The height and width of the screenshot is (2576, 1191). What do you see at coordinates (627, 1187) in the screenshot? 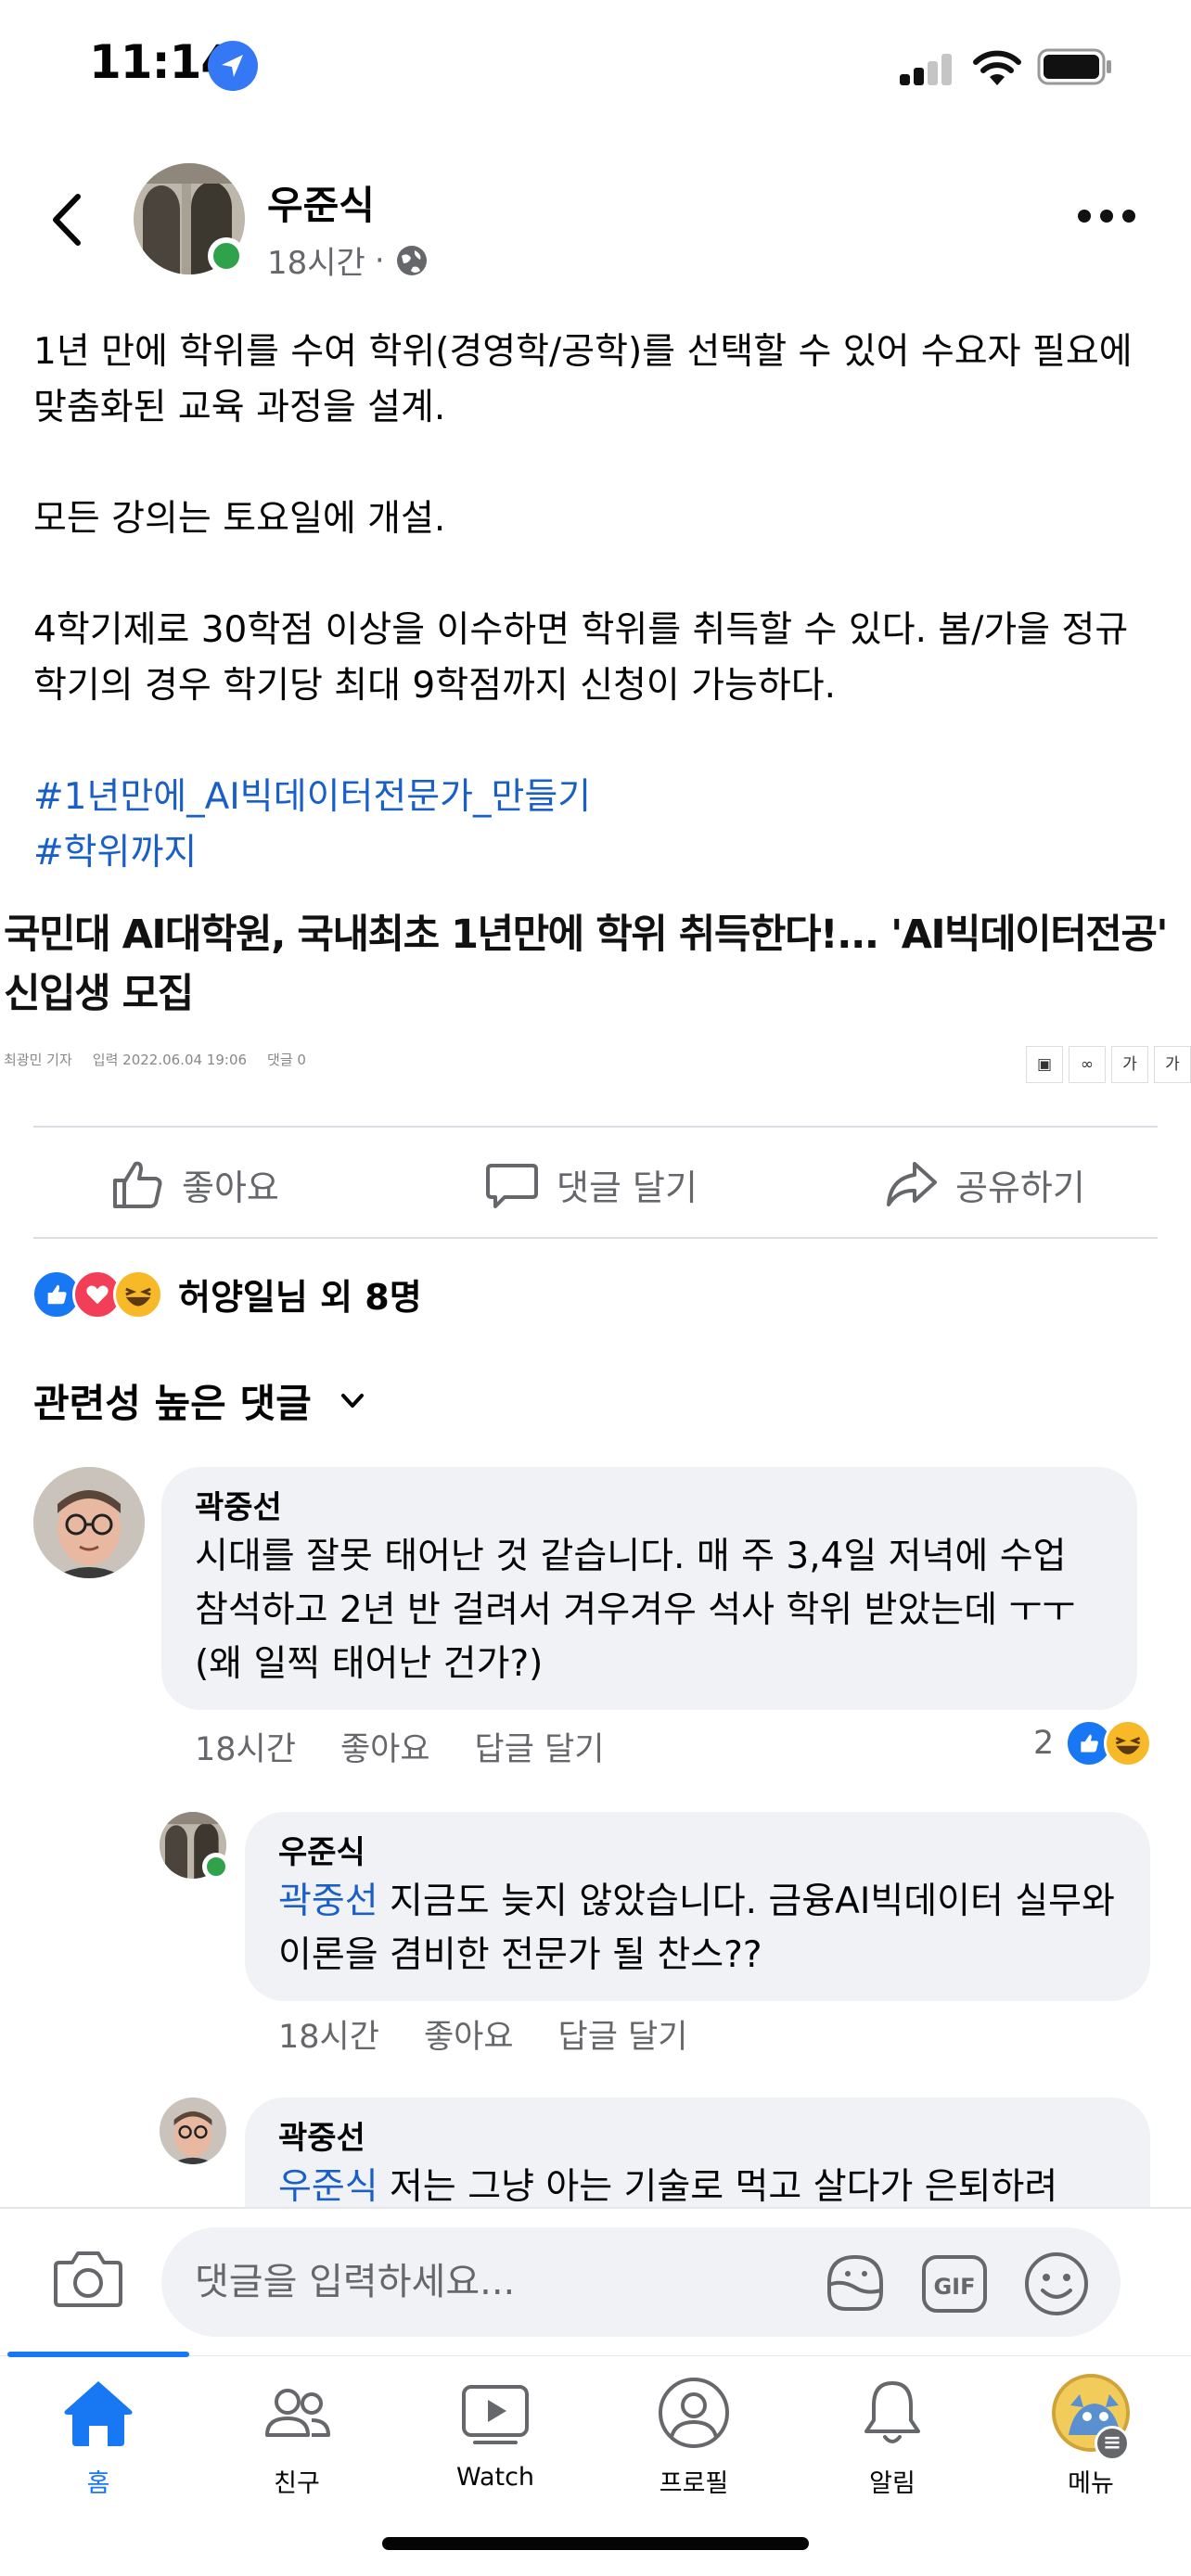
I see `comment-label: 댓글 달기` at bounding box center [627, 1187].